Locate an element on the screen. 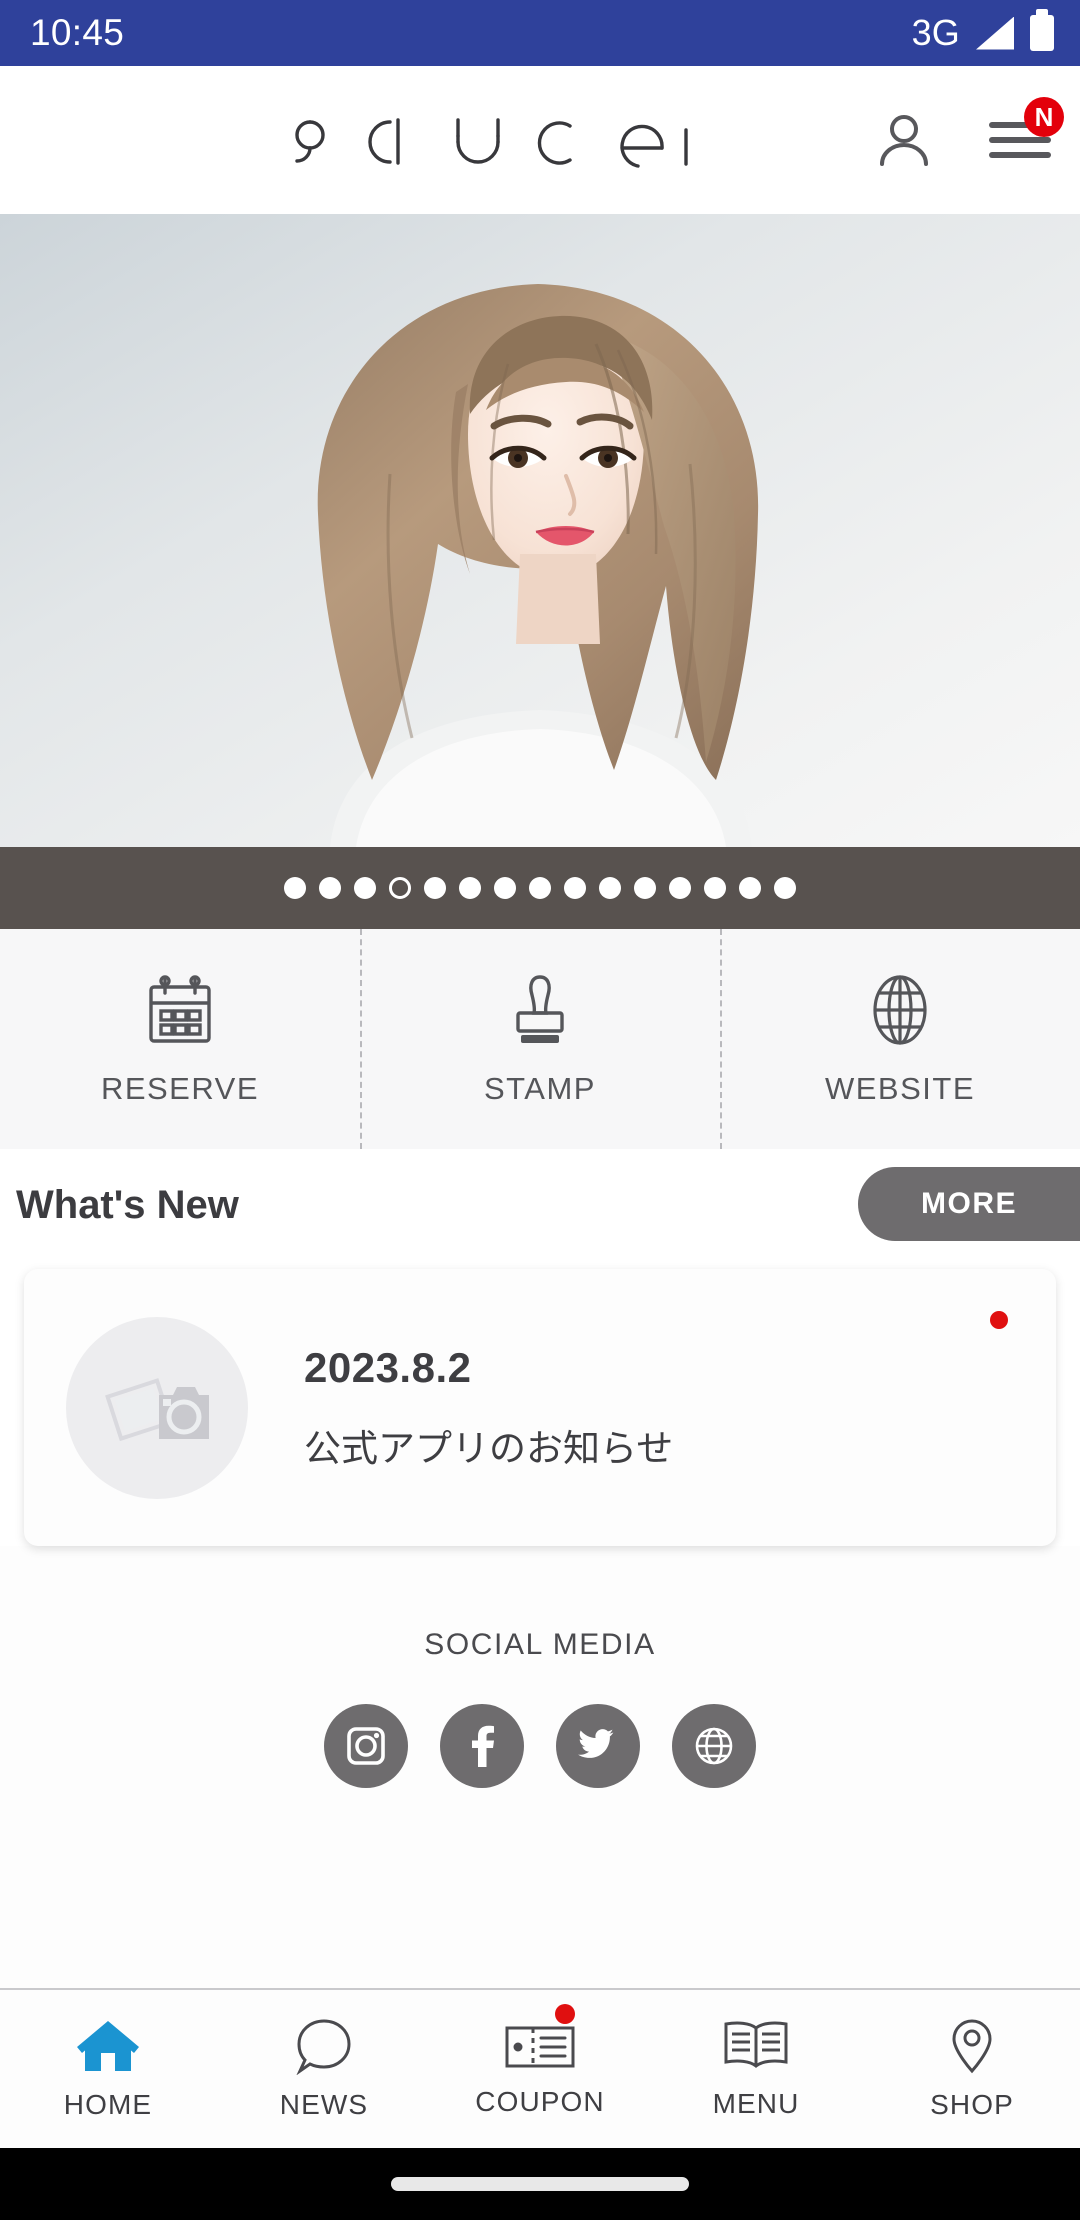 The image size is (1080, 2220). twitter-icon is located at coordinates (596, 1743).